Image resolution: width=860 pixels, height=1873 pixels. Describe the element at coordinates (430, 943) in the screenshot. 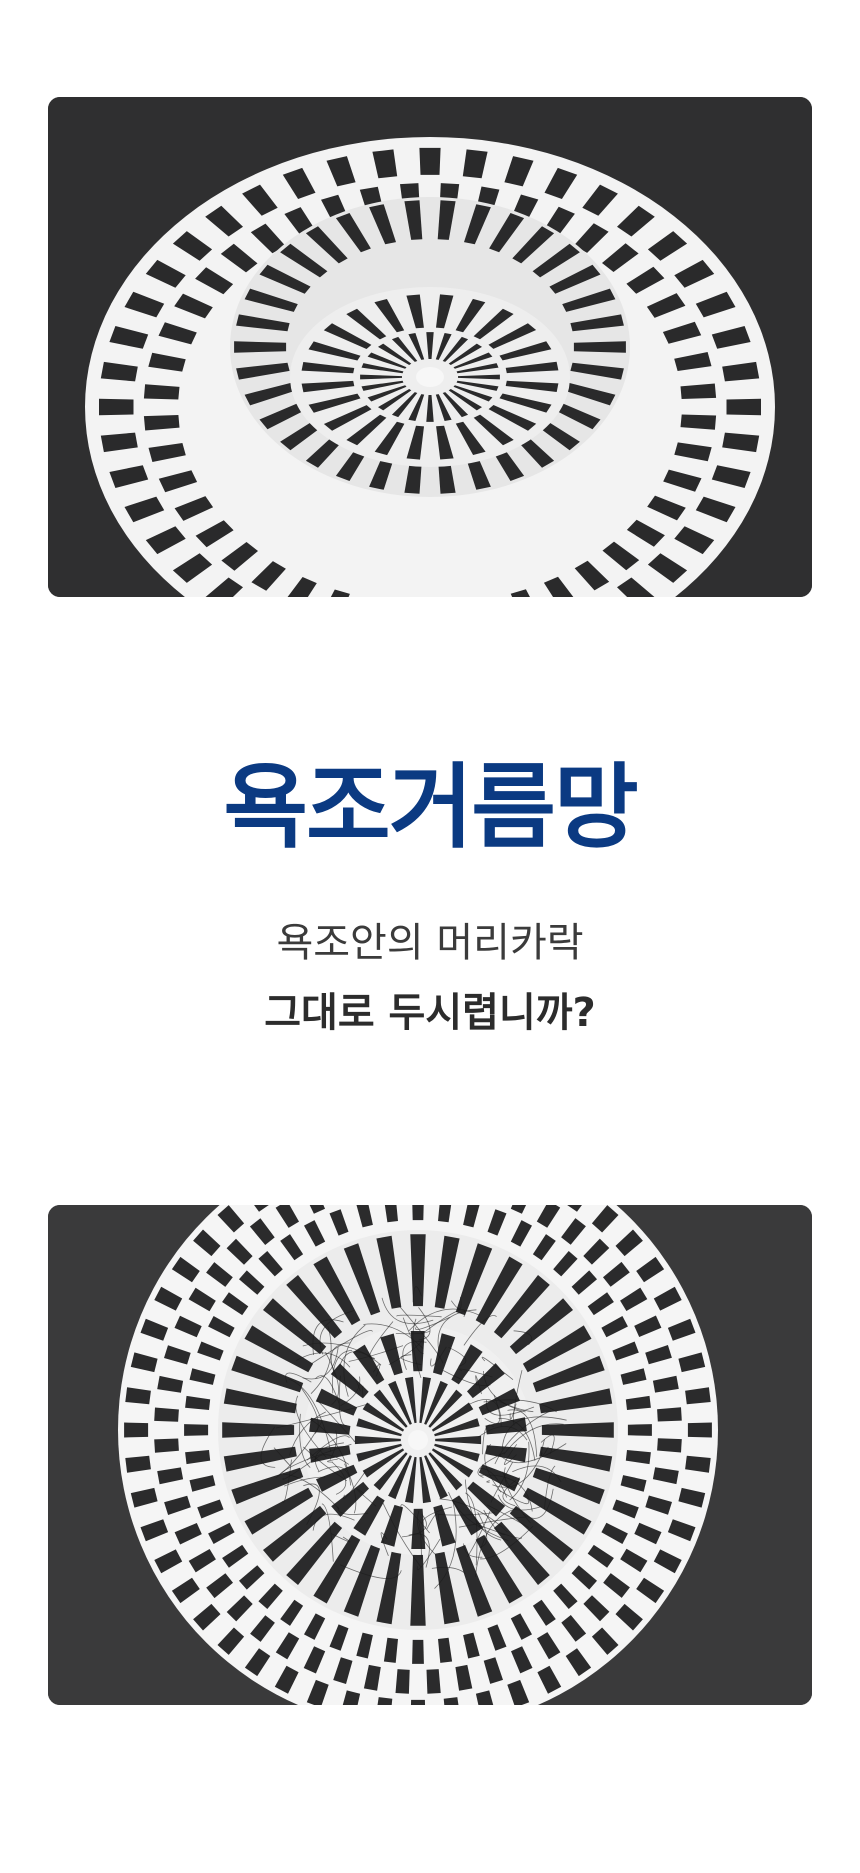

I see `subtitle-line-1: 욕조안의 머리카락` at that location.